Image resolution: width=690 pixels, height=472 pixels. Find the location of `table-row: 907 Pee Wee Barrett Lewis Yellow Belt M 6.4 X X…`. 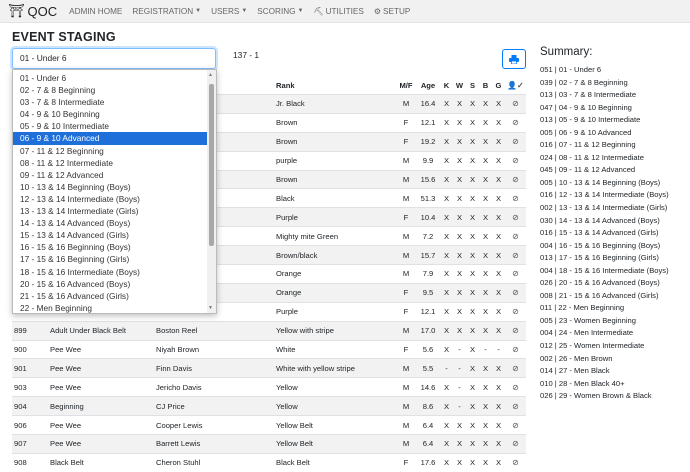

table-row: 907 Pee Wee Barrett Lewis Yellow Belt M 6.4 X X… is located at coordinates (269, 444).